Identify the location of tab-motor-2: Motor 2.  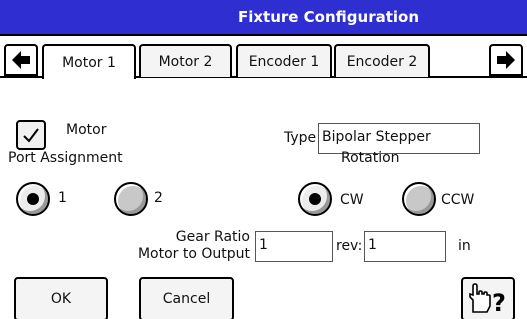
(185, 60).